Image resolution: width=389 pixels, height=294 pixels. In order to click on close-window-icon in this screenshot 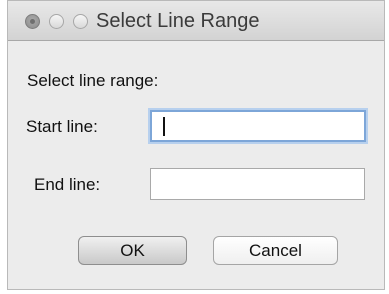, I will do `click(32, 21)`.